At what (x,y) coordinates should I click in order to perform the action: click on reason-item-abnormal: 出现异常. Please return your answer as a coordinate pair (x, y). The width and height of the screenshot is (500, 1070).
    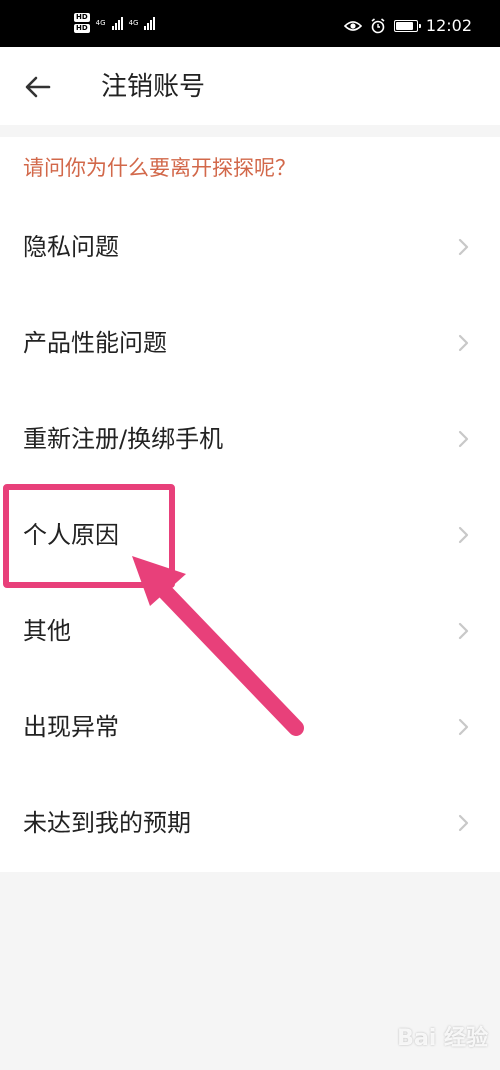
    Looking at the image, I should click on (250, 727).